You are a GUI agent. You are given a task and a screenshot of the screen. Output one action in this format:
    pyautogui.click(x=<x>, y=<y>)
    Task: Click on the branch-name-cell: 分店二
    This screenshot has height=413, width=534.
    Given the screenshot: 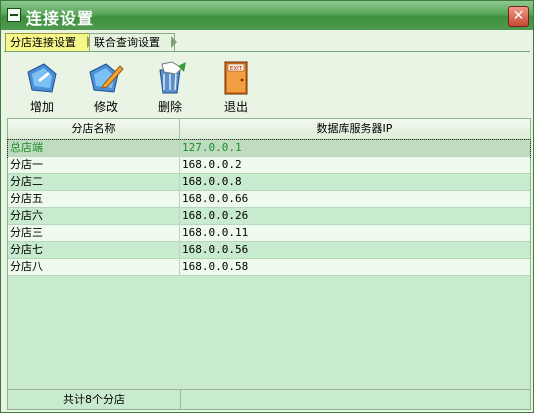 What is the action you would take?
    pyautogui.click(x=26, y=181)
    